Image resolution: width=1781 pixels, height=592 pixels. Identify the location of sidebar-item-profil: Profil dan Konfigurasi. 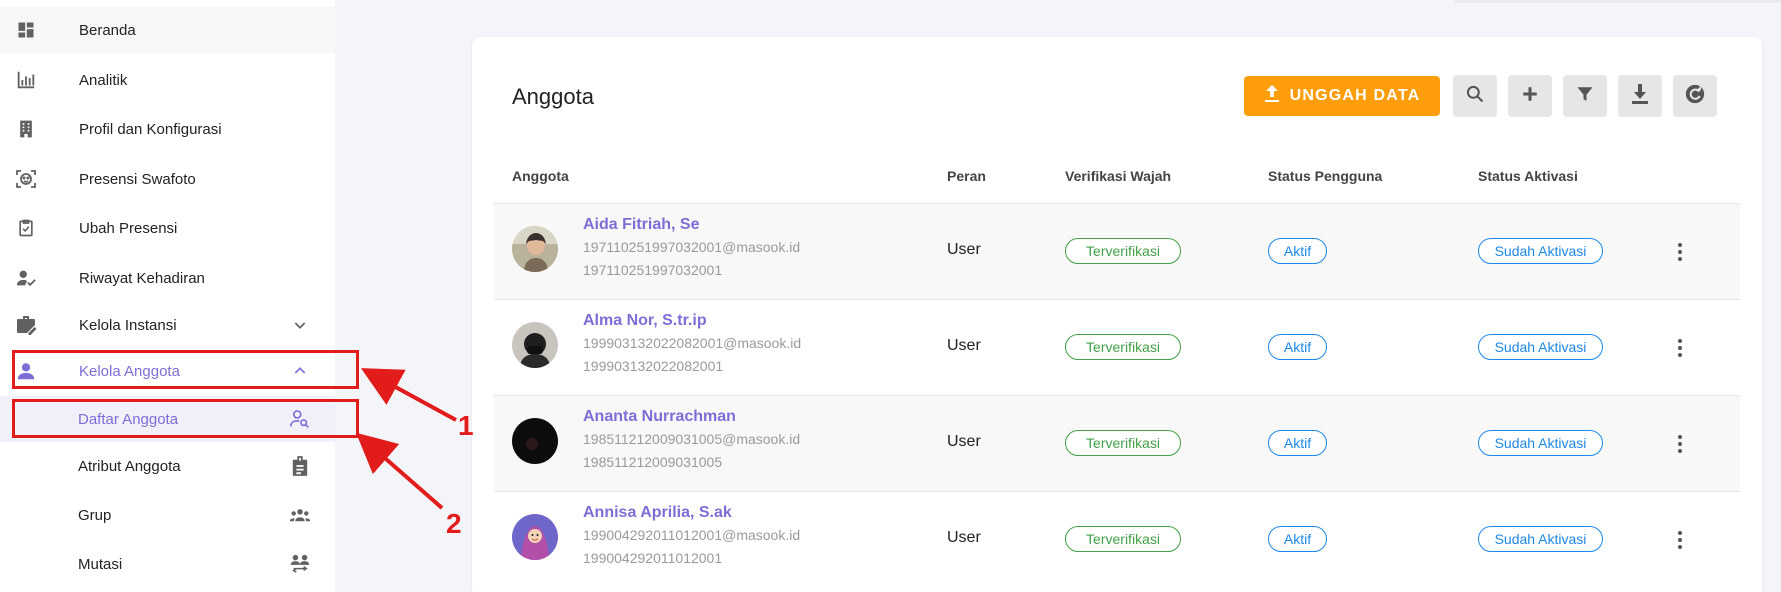
(167, 129).